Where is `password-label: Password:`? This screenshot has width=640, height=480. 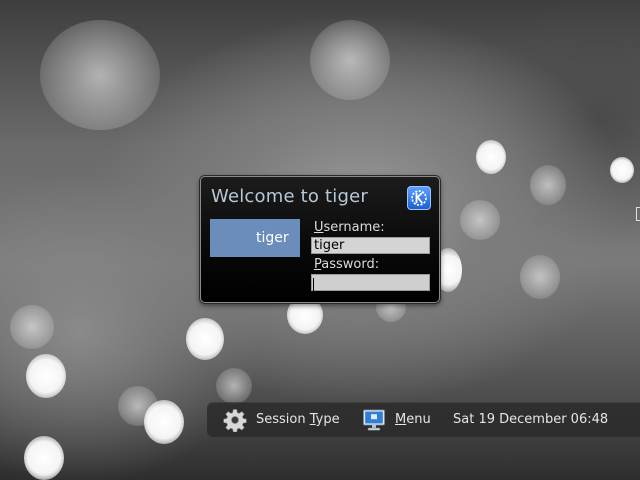 password-label: Password: is located at coordinates (346, 264).